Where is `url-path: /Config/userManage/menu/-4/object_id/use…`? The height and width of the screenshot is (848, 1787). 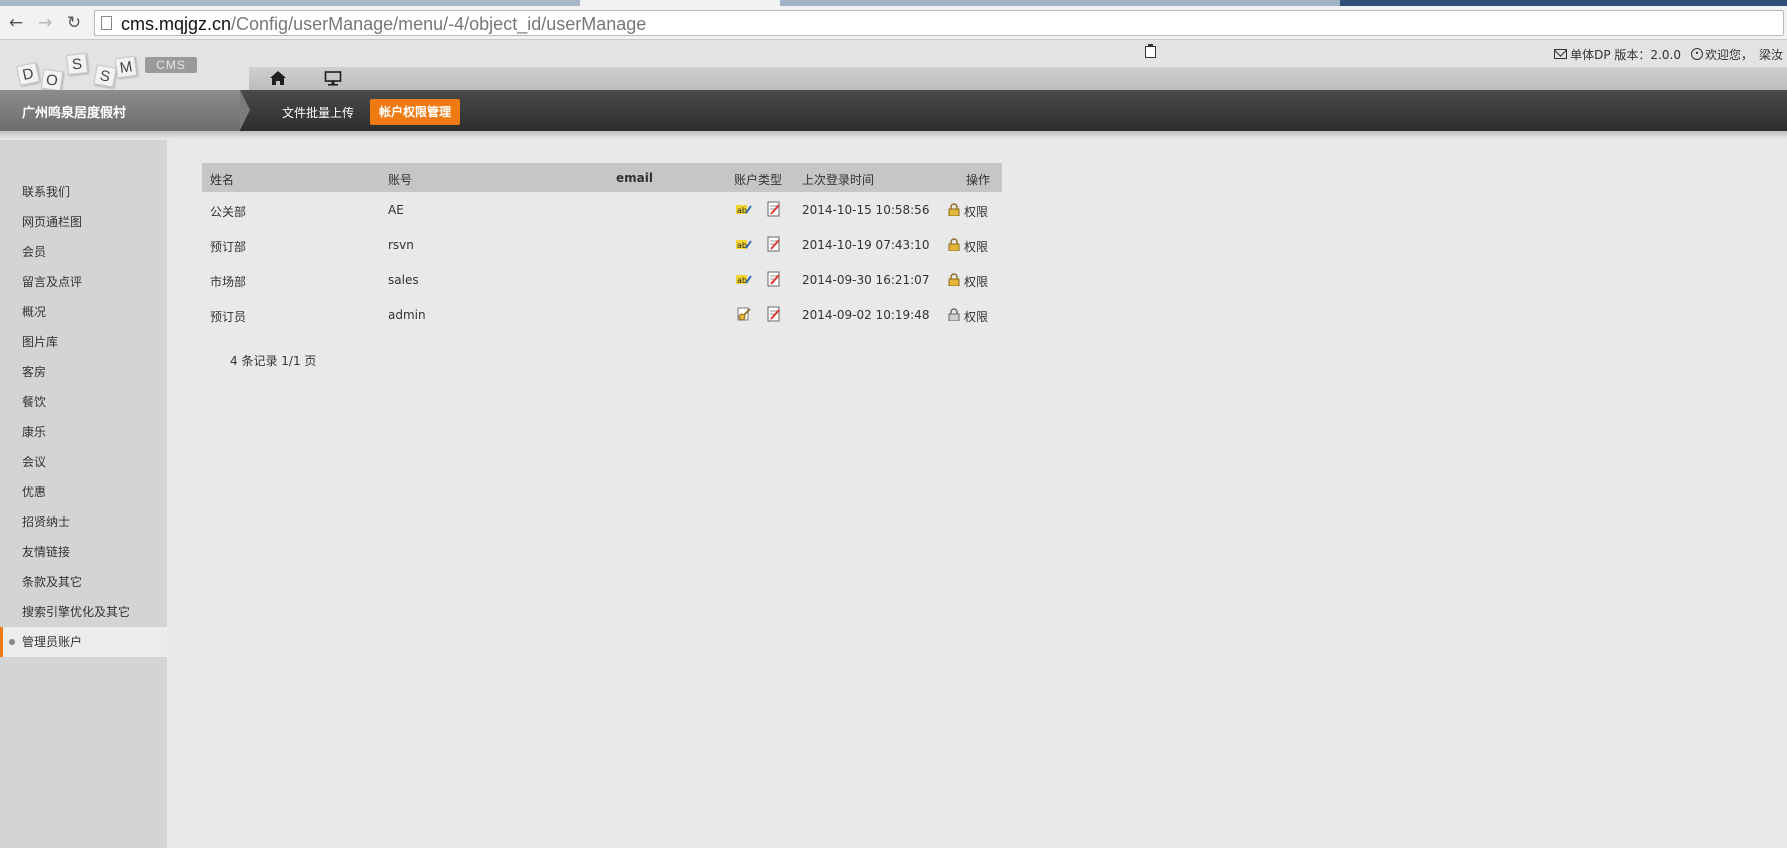 url-path: /Config/userManage/menu/-4/object_id/use… is located at coordinates (439, 24).